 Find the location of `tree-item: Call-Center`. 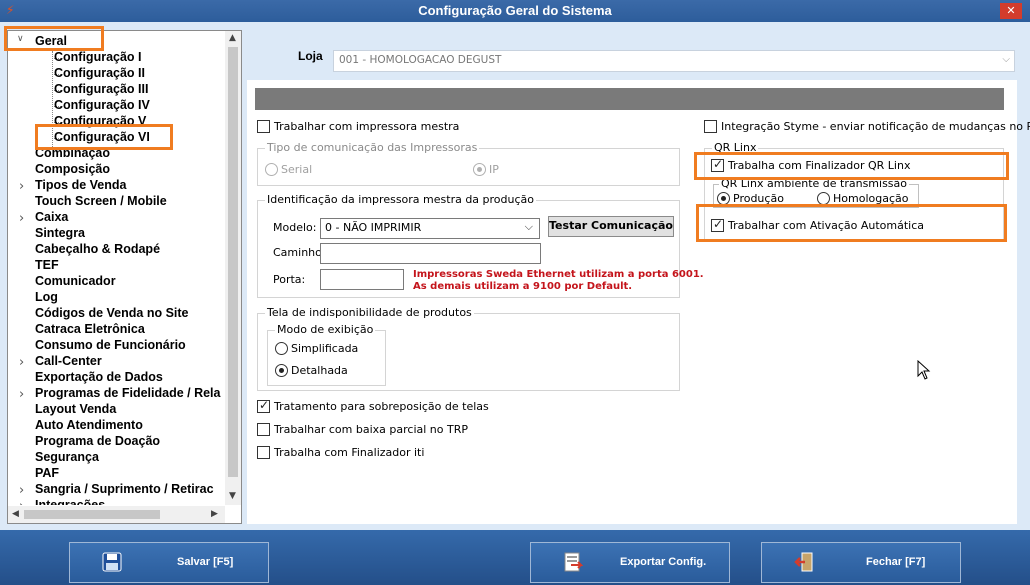

tree-item: Call-Center is located at coordinates (68, 361).